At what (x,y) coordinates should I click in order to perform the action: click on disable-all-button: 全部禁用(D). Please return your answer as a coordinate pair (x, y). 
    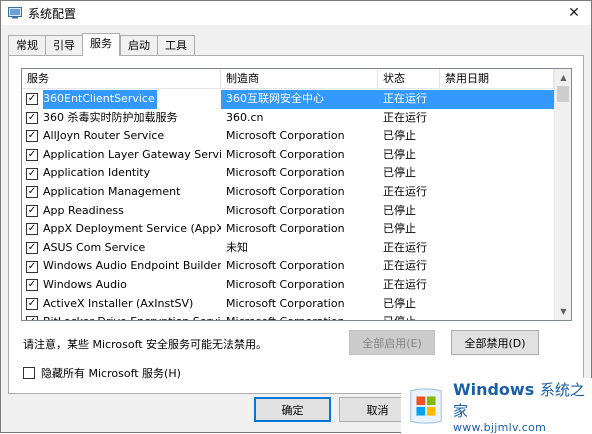
    Looking at the image, I should click on (495, 342).